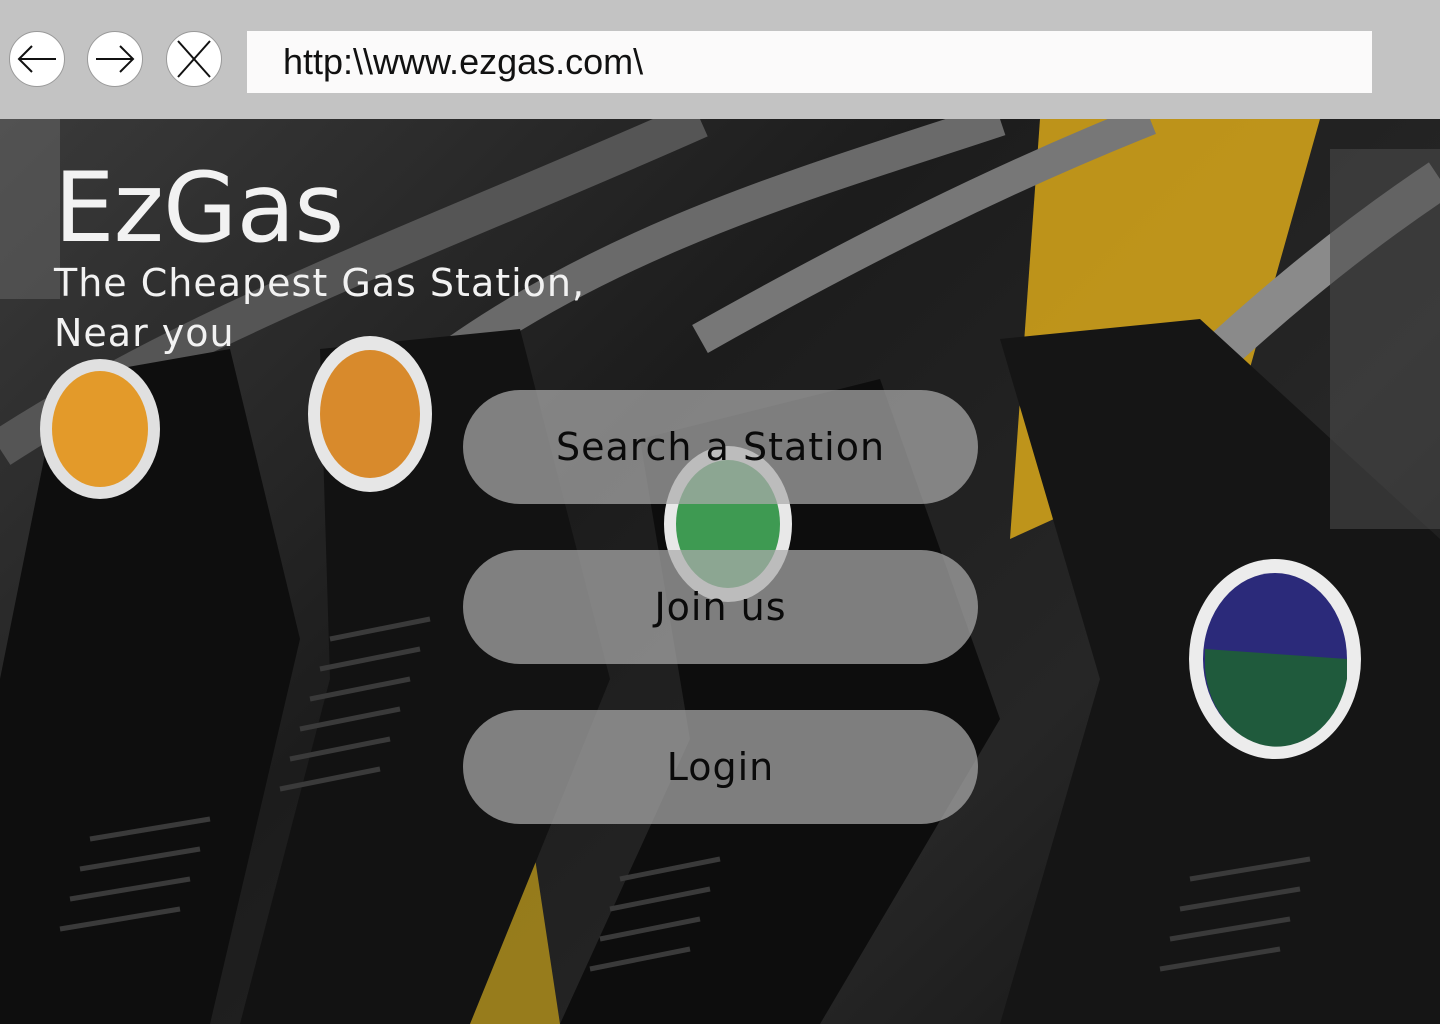  I want to click on browser-toolbar: http:\\www.ezgas.com\, so click(720, 59).